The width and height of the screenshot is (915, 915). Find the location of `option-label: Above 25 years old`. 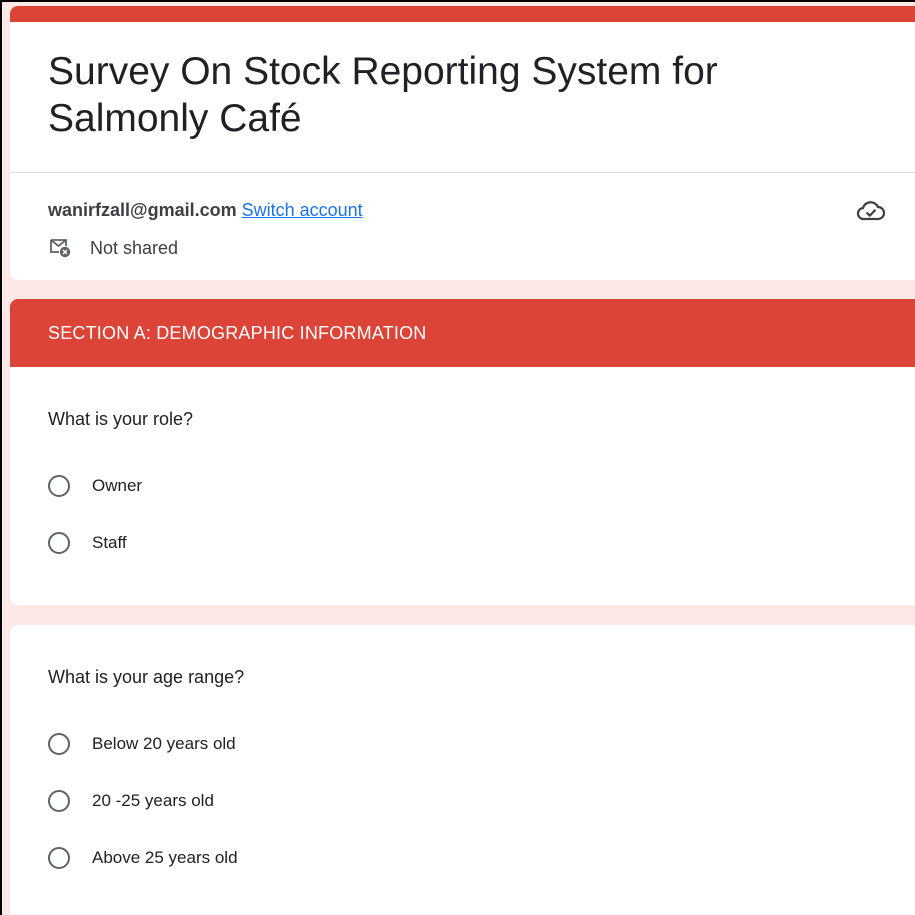

option-label: Above 25 years old is located at coordinates (165, 857).